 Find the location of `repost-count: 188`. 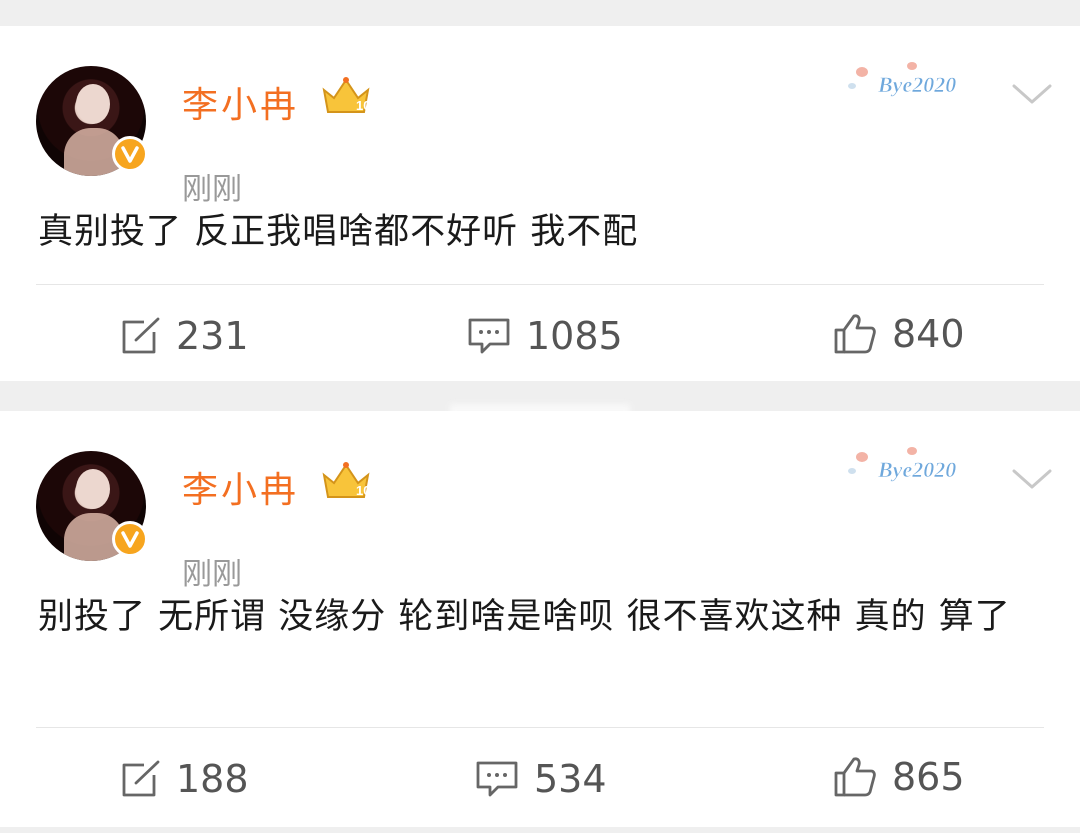

repost-count: 188 is located at coordinates (212, 779).